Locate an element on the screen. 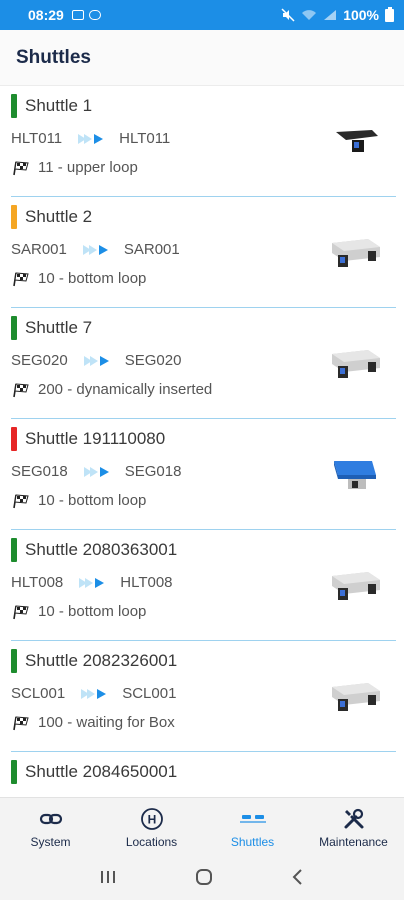  route-from: SCL001 is located at coordinates (38, 693).